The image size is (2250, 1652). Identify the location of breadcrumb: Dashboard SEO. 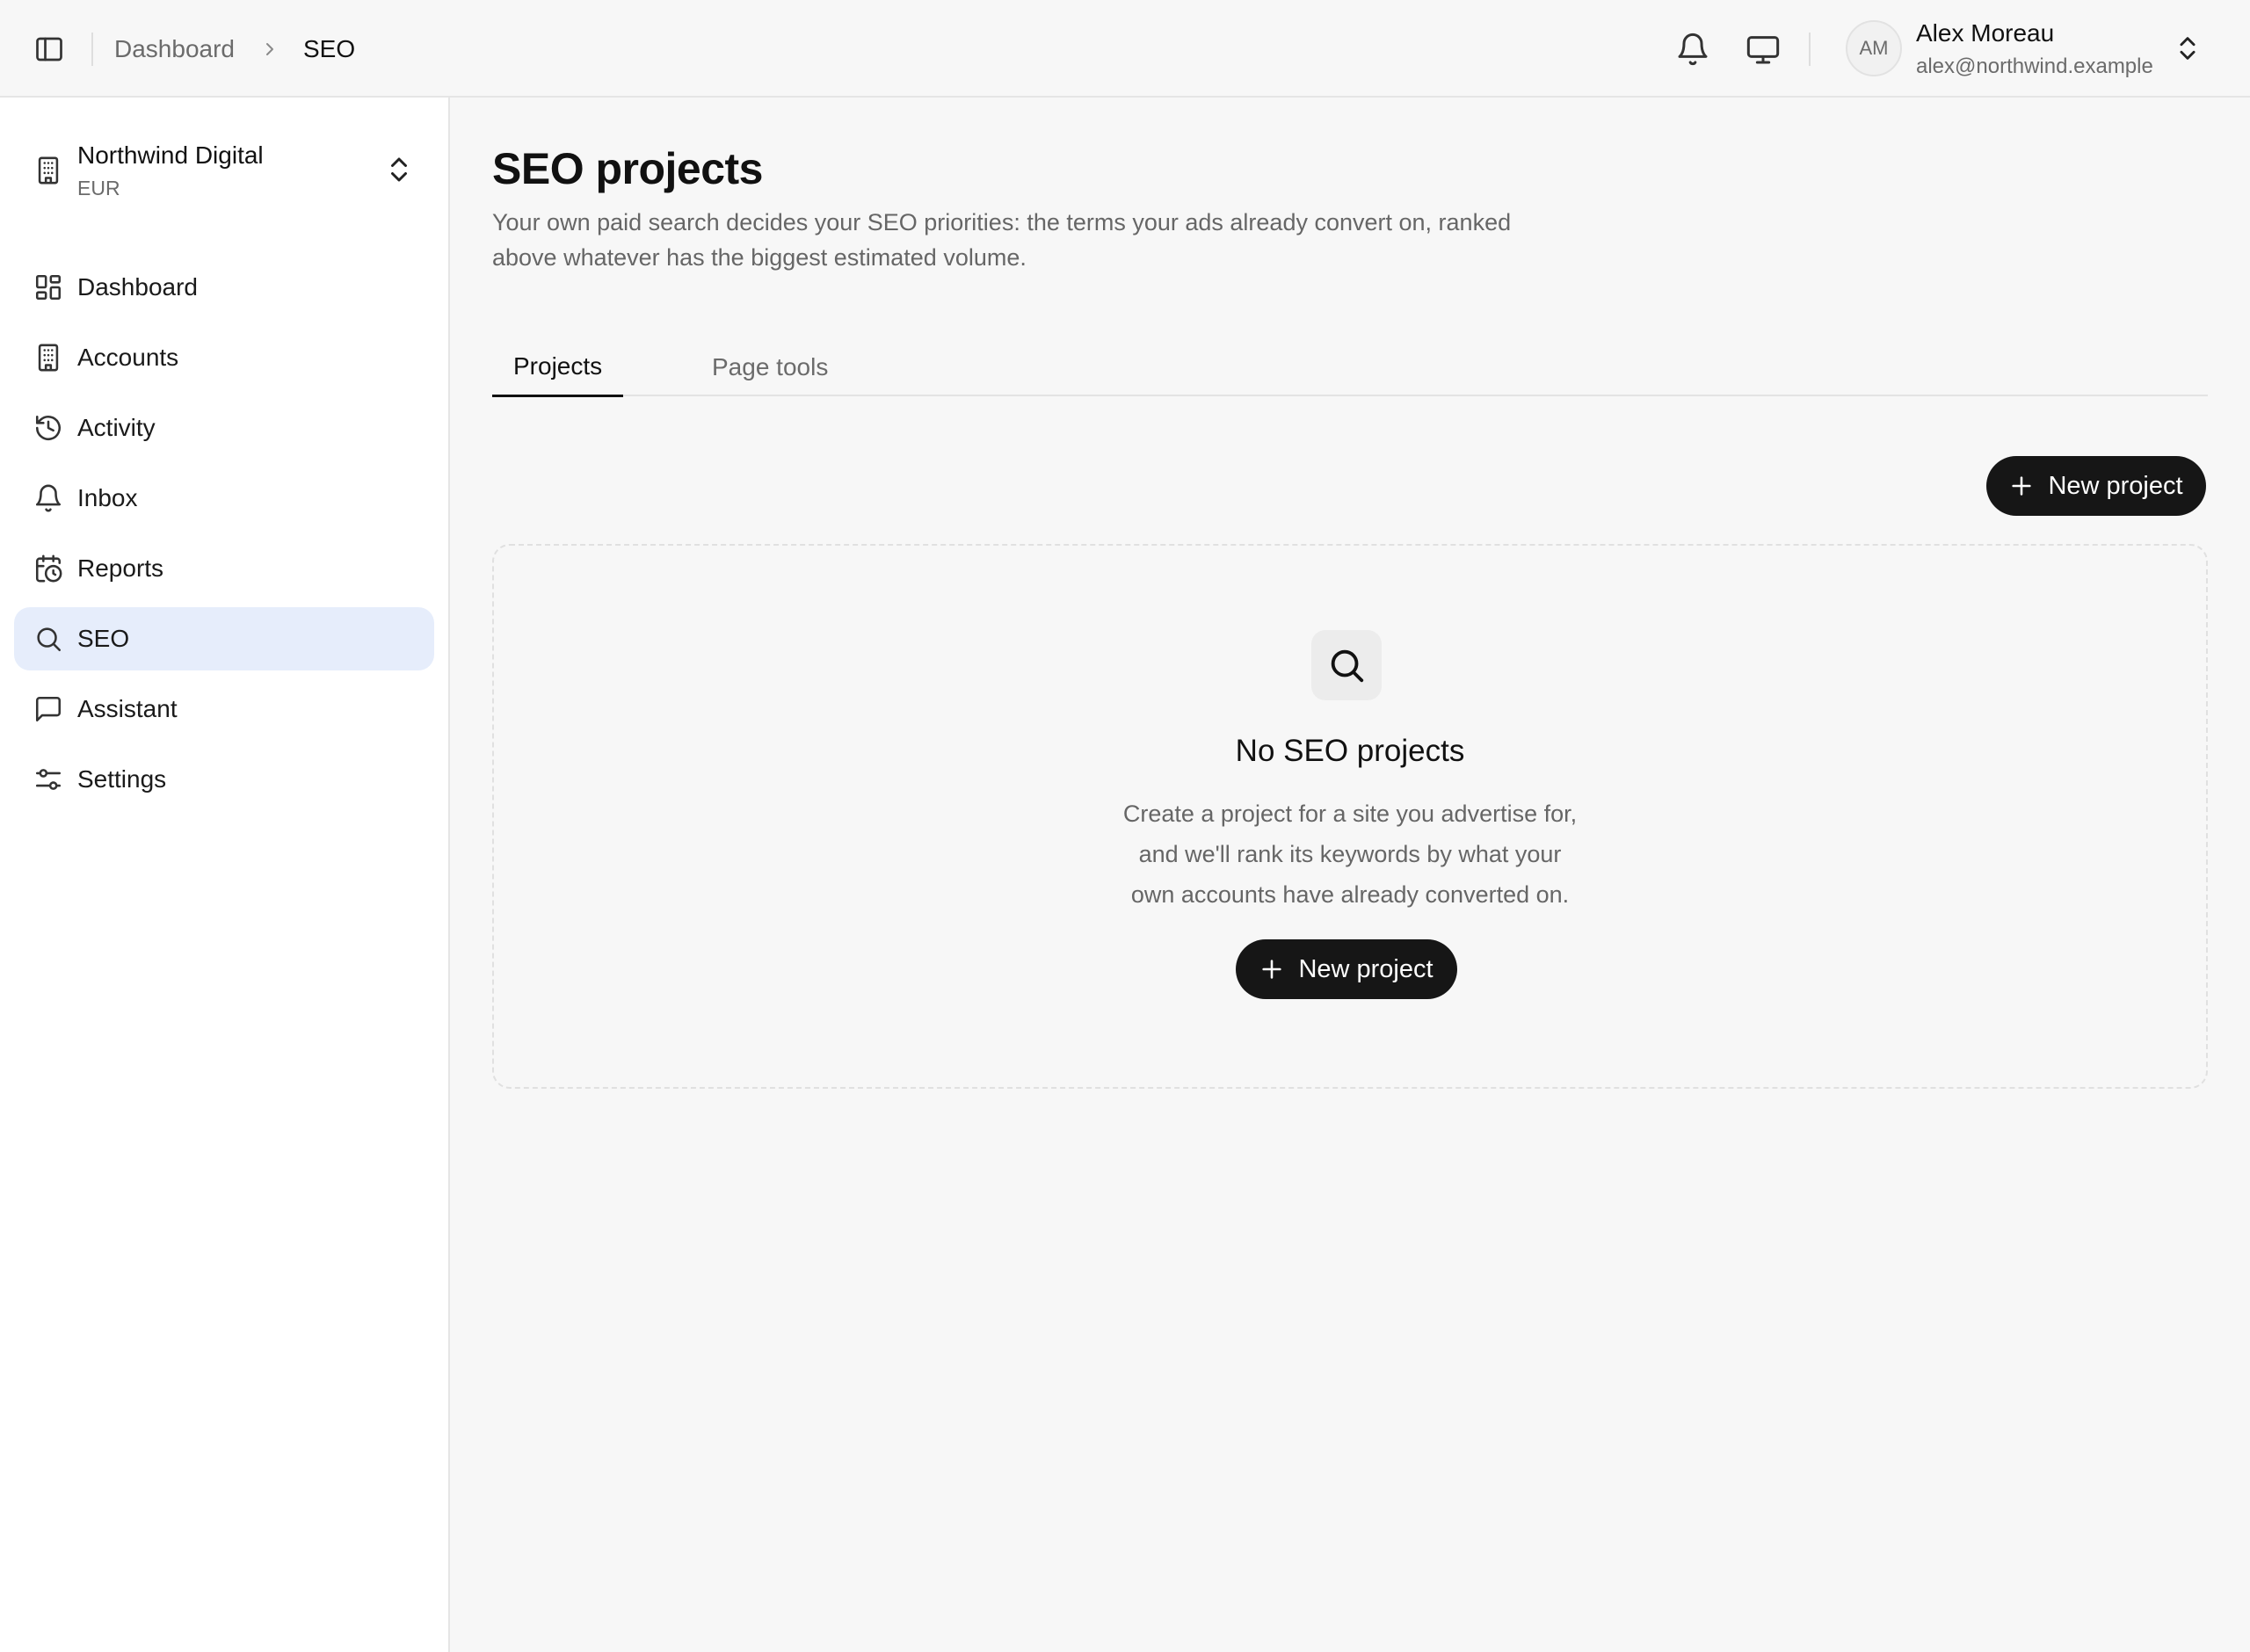
(234, 49).